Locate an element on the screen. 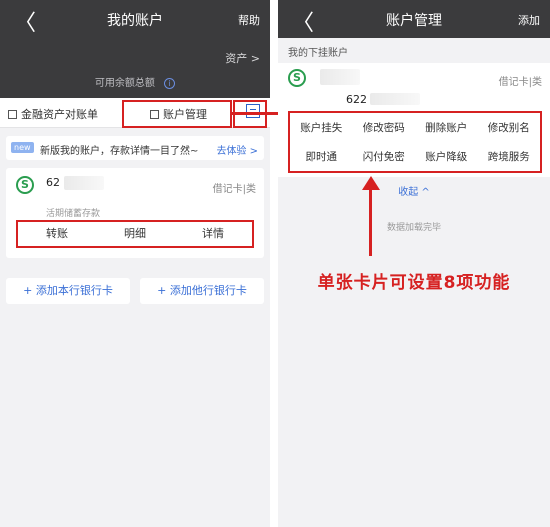 This screenshot has width=550, height=527. left-top-bar: 〈 我的账户 帮助 is located at coordinates (135, 19).